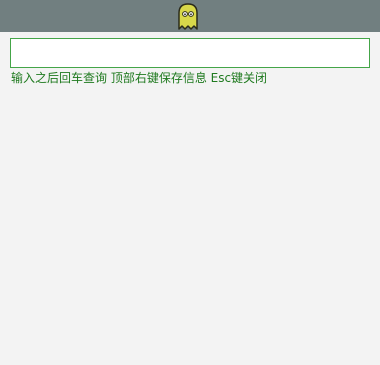 This screenshot has width=380, height=365. Describe the element at coordinates (139, 78) in the screenshot. I see `usage-hint: 输入之后回车查询 顶部右键保存信息 Esc键关闭` at that location.